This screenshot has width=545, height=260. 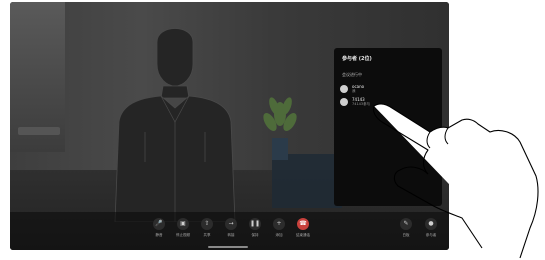 I want to click on hold-label: 保持, so click(x=255, y=235).